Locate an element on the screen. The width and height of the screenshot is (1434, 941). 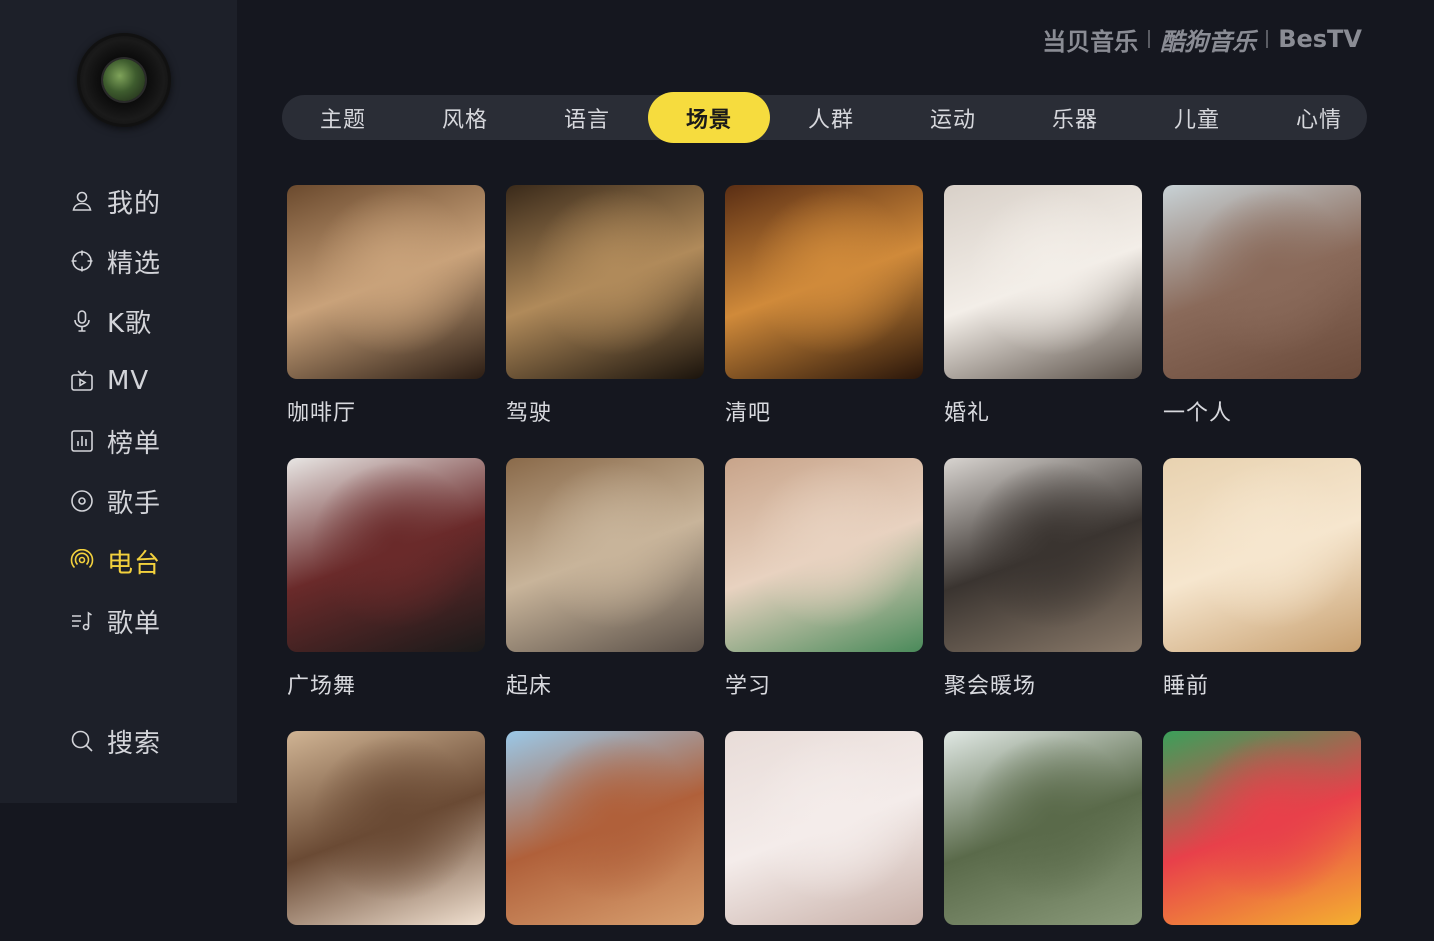
scene-card-label: 一个人 is located at coordinates (1198, 413).